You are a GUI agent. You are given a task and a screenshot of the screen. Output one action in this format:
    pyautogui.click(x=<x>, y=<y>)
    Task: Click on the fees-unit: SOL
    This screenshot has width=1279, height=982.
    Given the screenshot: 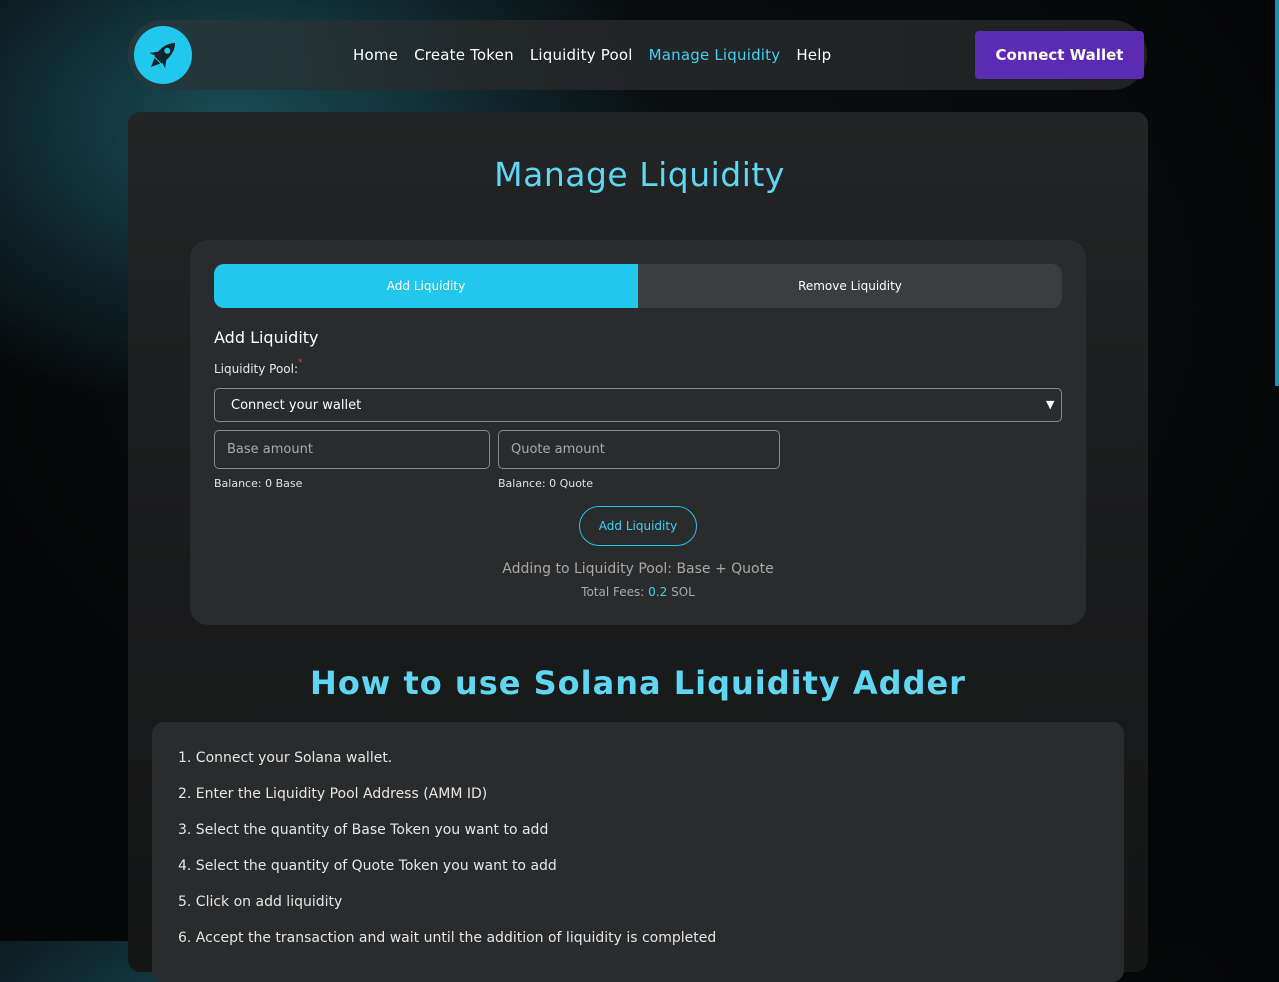 What is the action you would take?
    pyautogui.click(x=683, y=592)
    